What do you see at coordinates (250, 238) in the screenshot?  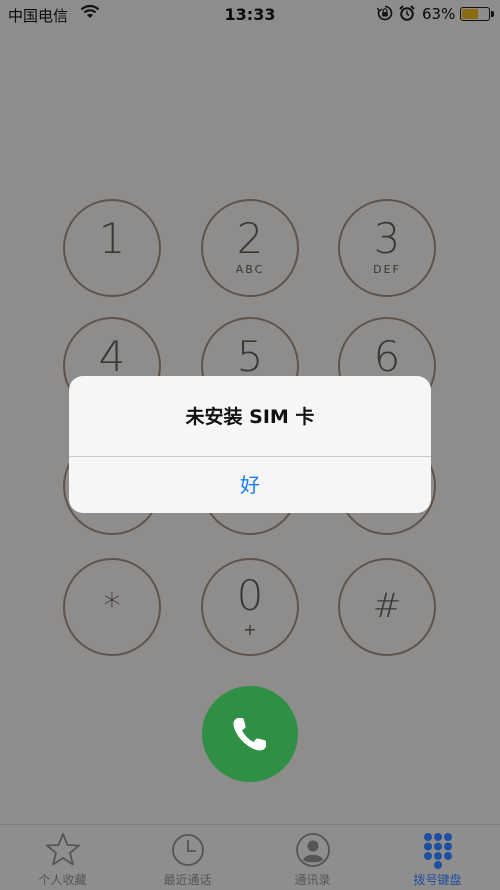 I see `key-digit: 2` at bounding box center [250, 238].